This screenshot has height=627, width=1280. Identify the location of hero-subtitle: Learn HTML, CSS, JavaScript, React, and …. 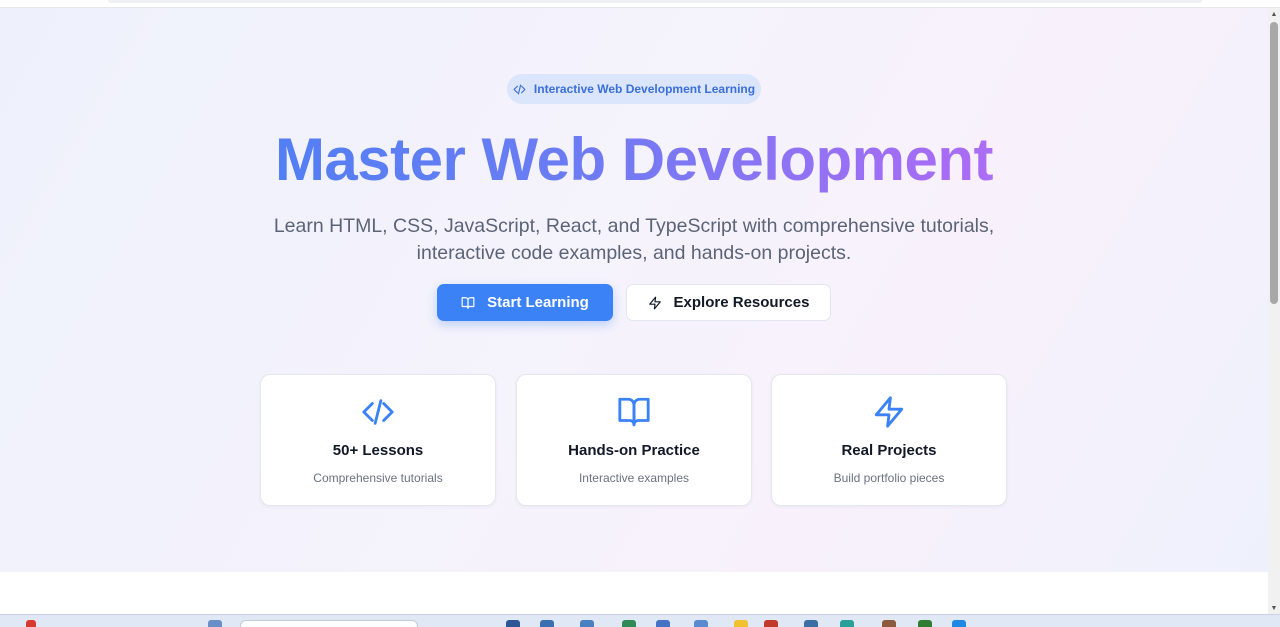
(634, 239).